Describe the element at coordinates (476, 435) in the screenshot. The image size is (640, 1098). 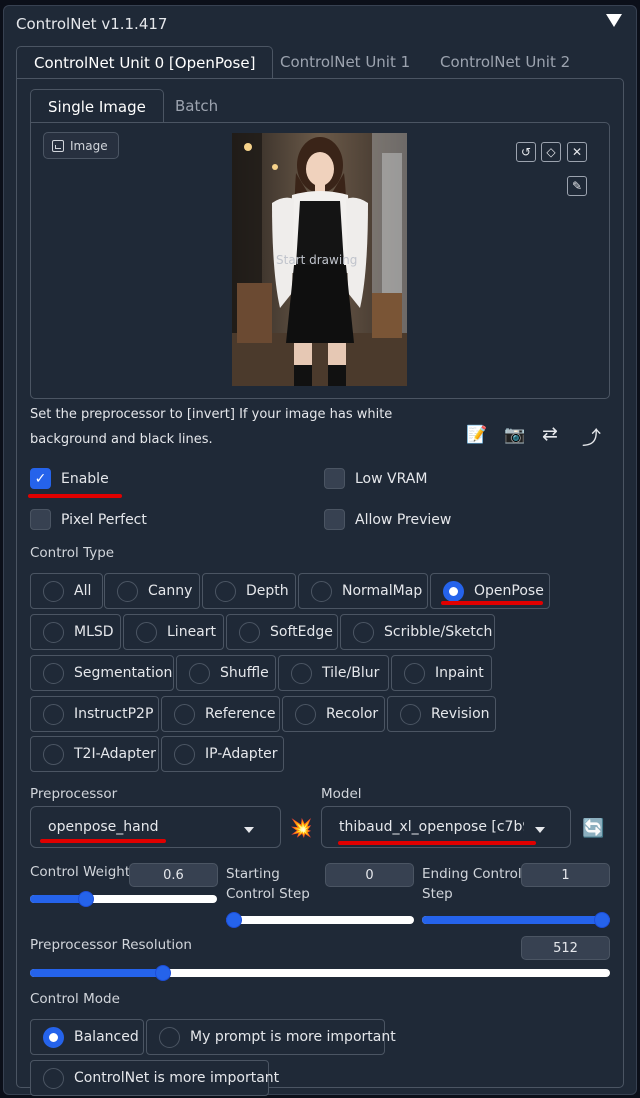
I see `edit-icon: 📝` at that location.